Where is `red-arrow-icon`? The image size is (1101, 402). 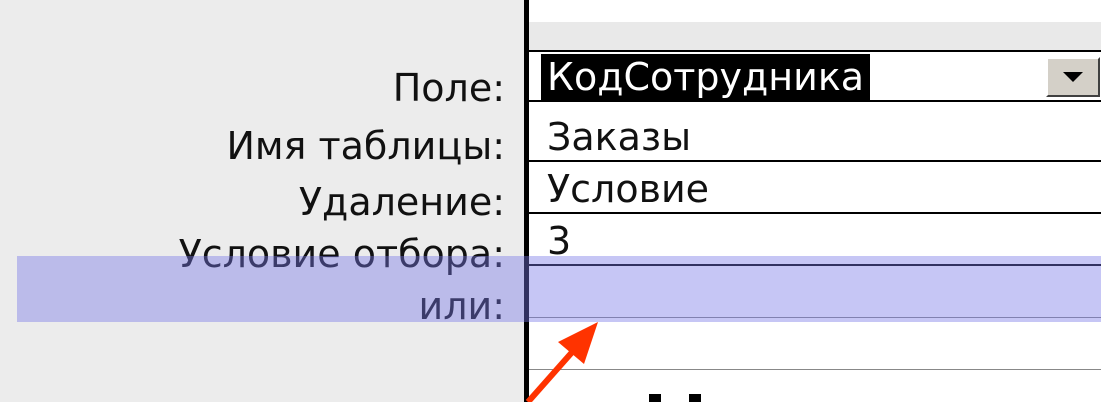 red-arrow-icon is located at coordinates (561, 362).